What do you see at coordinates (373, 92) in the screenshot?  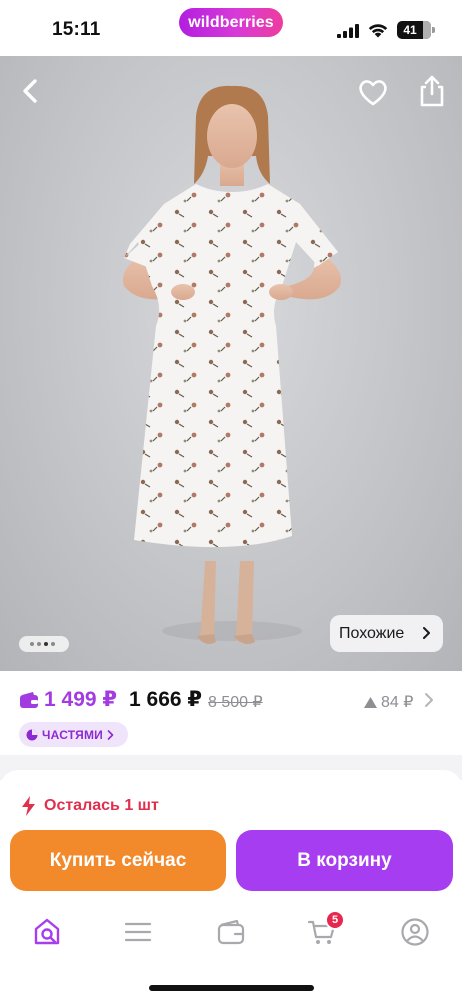 I see `heart-icon` at bounding box center [373, 92].